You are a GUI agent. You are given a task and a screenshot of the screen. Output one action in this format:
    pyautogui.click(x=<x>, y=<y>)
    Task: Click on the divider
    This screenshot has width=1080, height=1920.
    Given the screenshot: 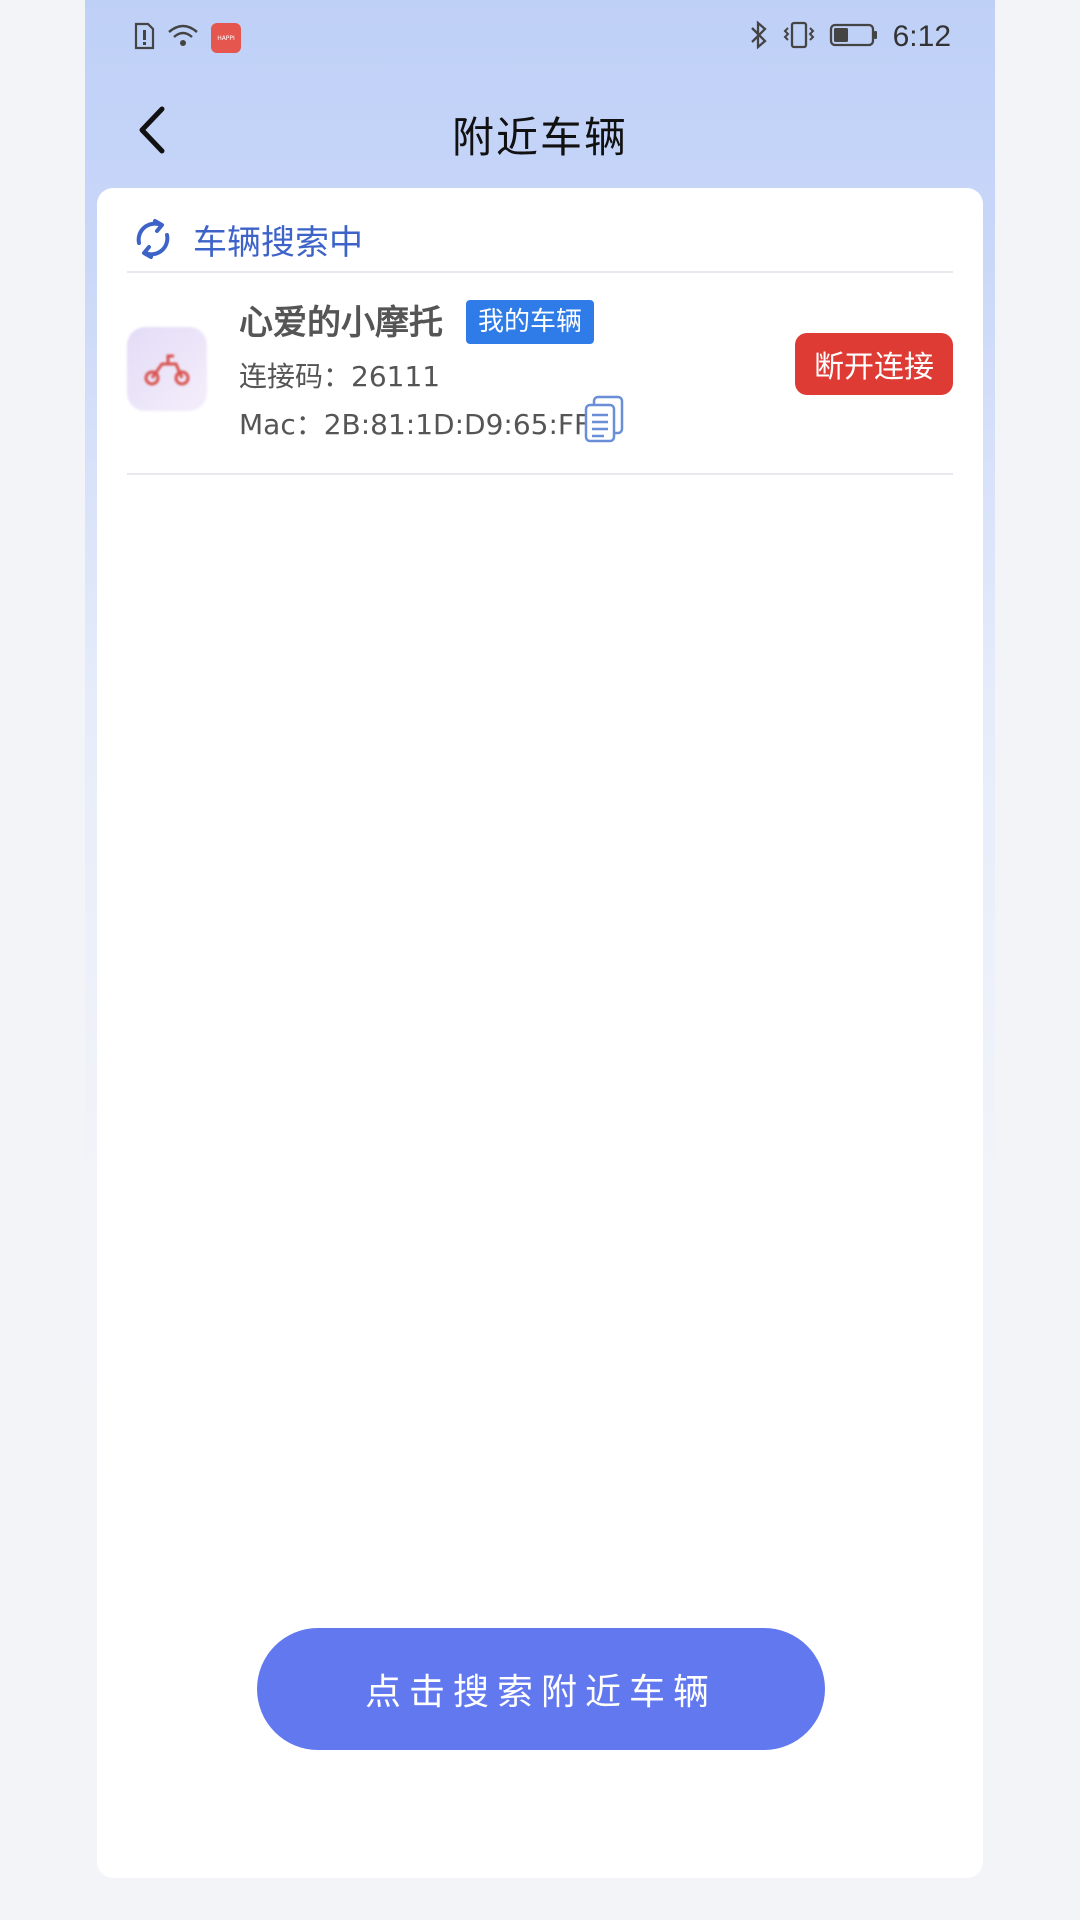 What is the action you would take?
    pyautogui.click(x=540, y=474)
    